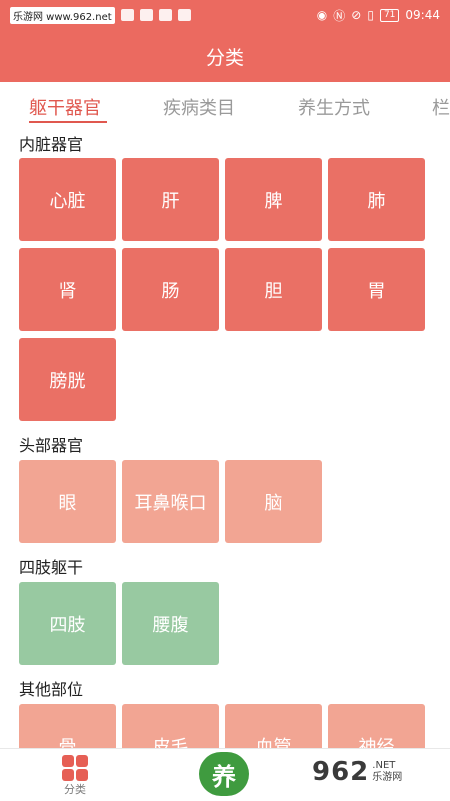 The height and width of the screenshot is (801, 450). What do you see at coordinates (170, 289) in the screenshot?
I see `category-tile: 肠` at bounding box center [170, 289].